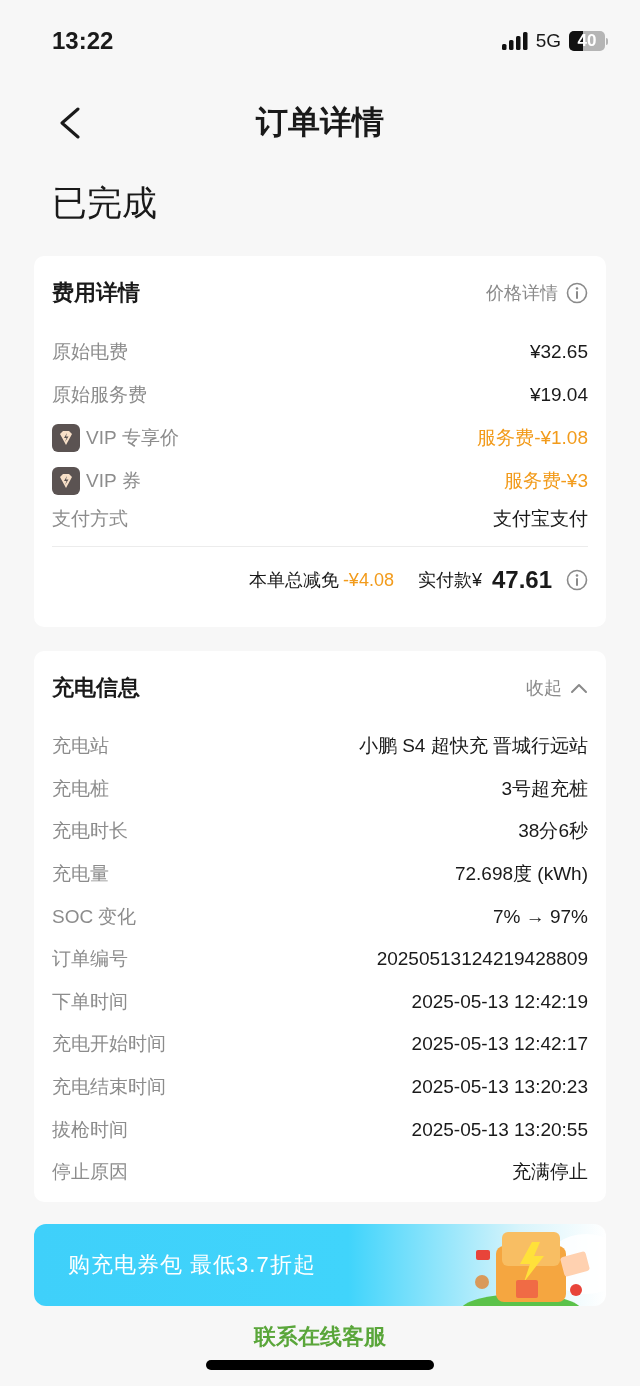 The height and width of the screenshot is (1386, 640). Describe the element at coordinates (83, 41) in the screenshot. I see `status-time: 13:22` at that location.